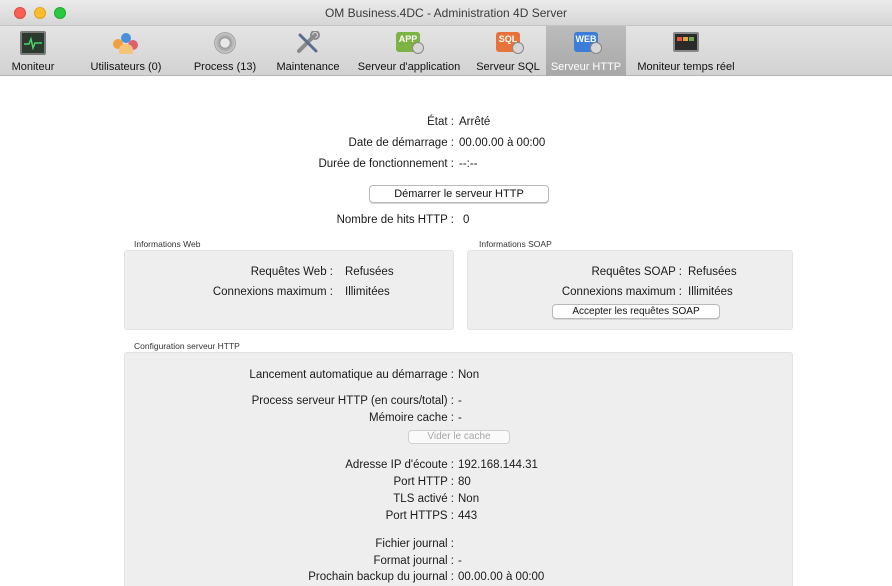 The height and width of the screenshot is (586, 892). I want to click on soap-requests-label: Requêtes SOAP :, so click(636, 272).